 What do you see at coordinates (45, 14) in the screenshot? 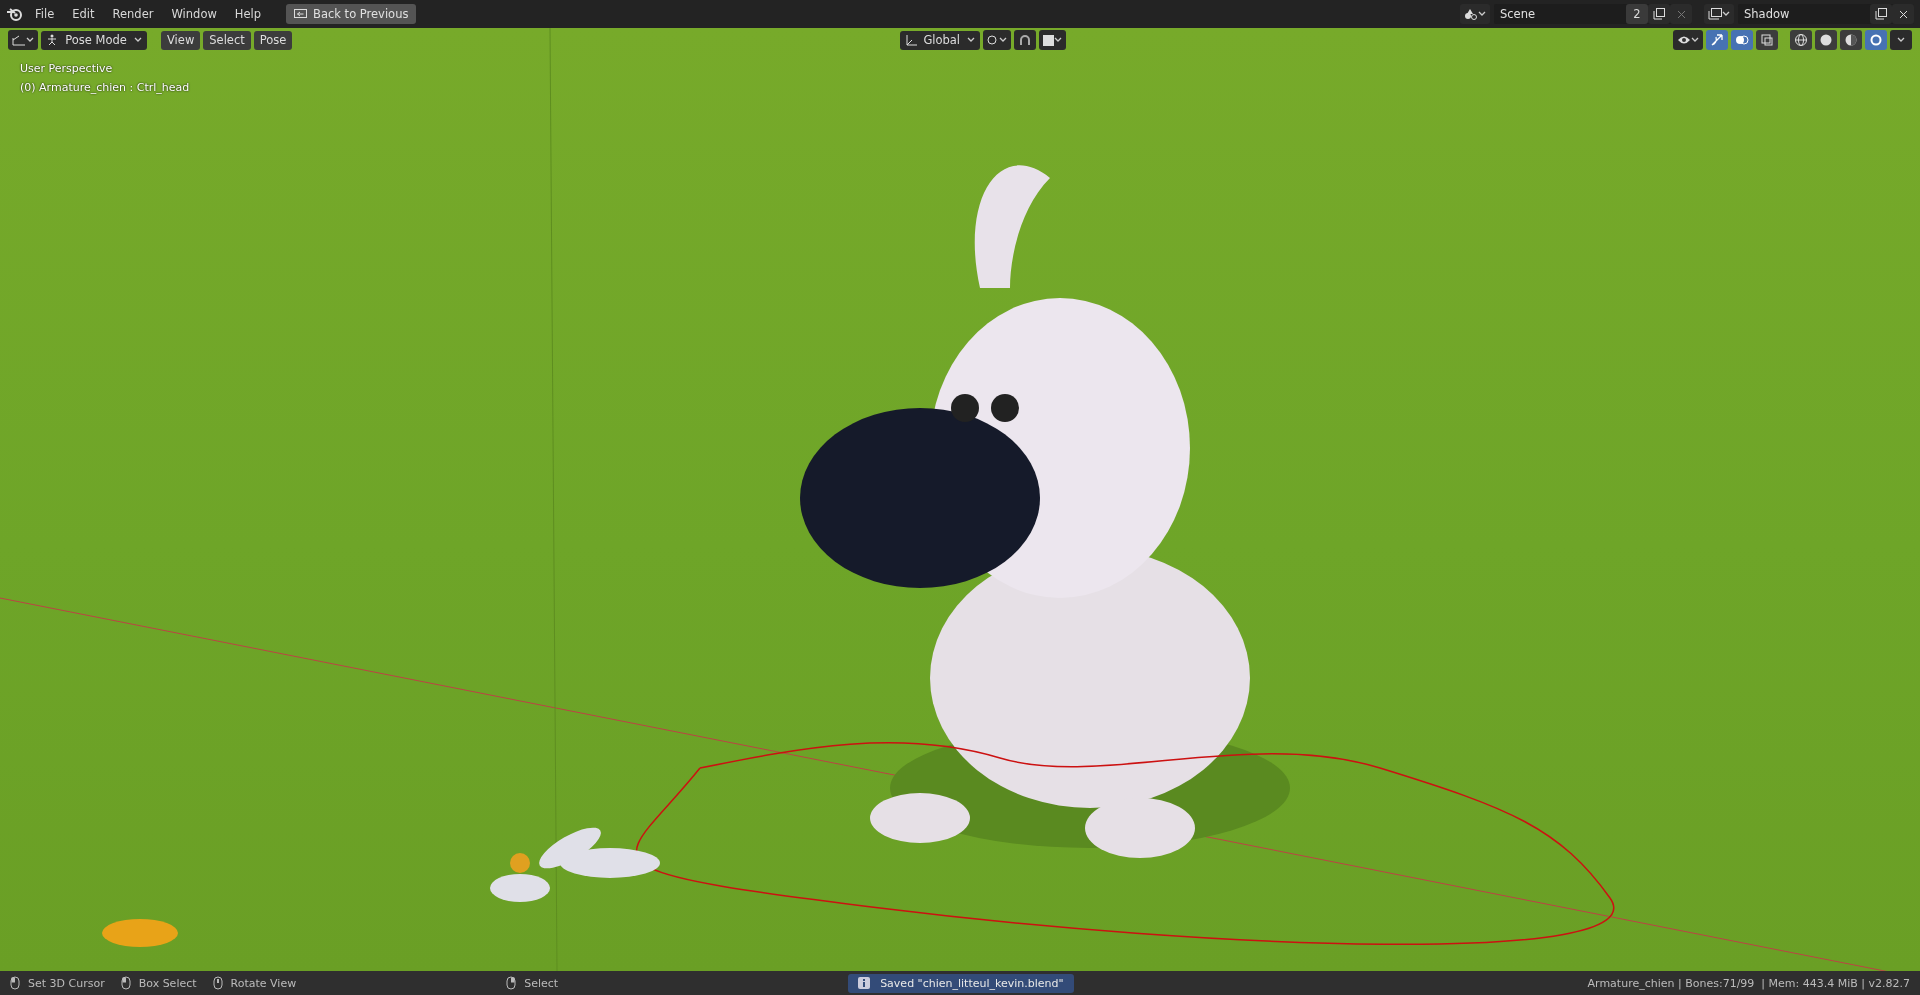
I see `menu-item: File` at bounding box center [45, 14].